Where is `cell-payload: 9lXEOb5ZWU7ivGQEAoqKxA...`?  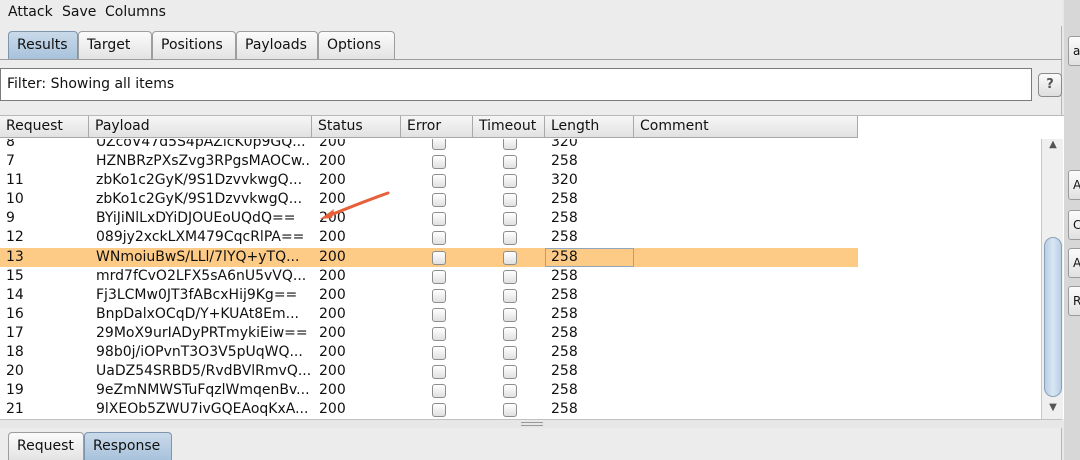
cell-payload: 9lXEOb5ZWU7ivGQEAoqKxA... is located at coordinates (202, 409).